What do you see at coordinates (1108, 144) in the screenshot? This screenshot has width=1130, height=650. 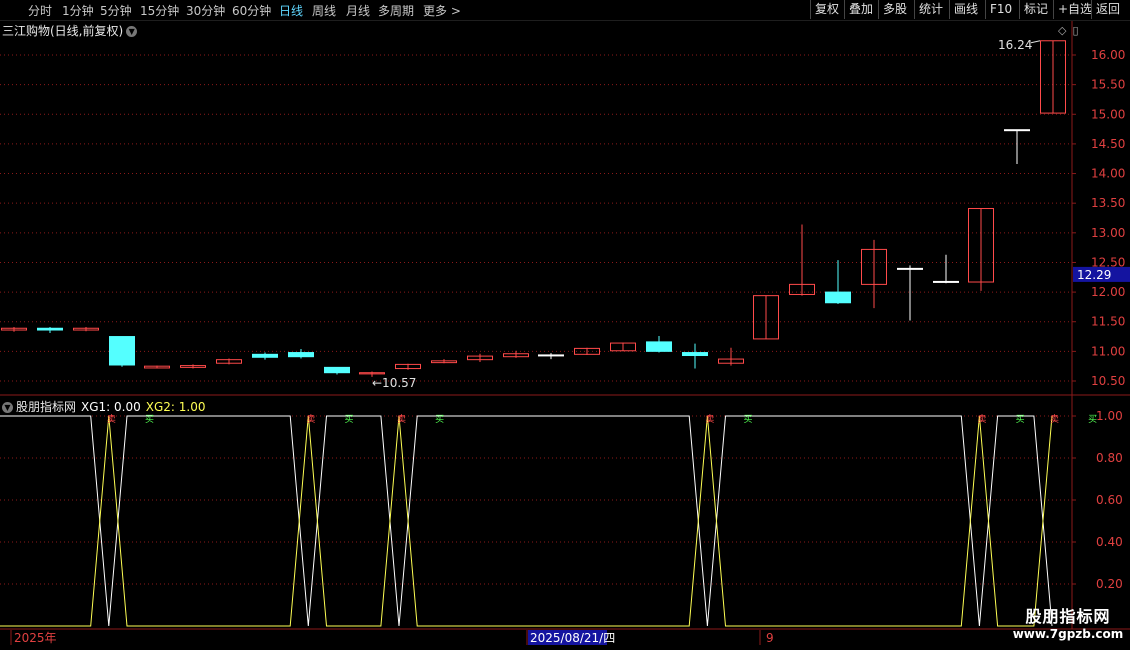 I see `price-tick-label: 14.50` at bounding box center [1108, 144].